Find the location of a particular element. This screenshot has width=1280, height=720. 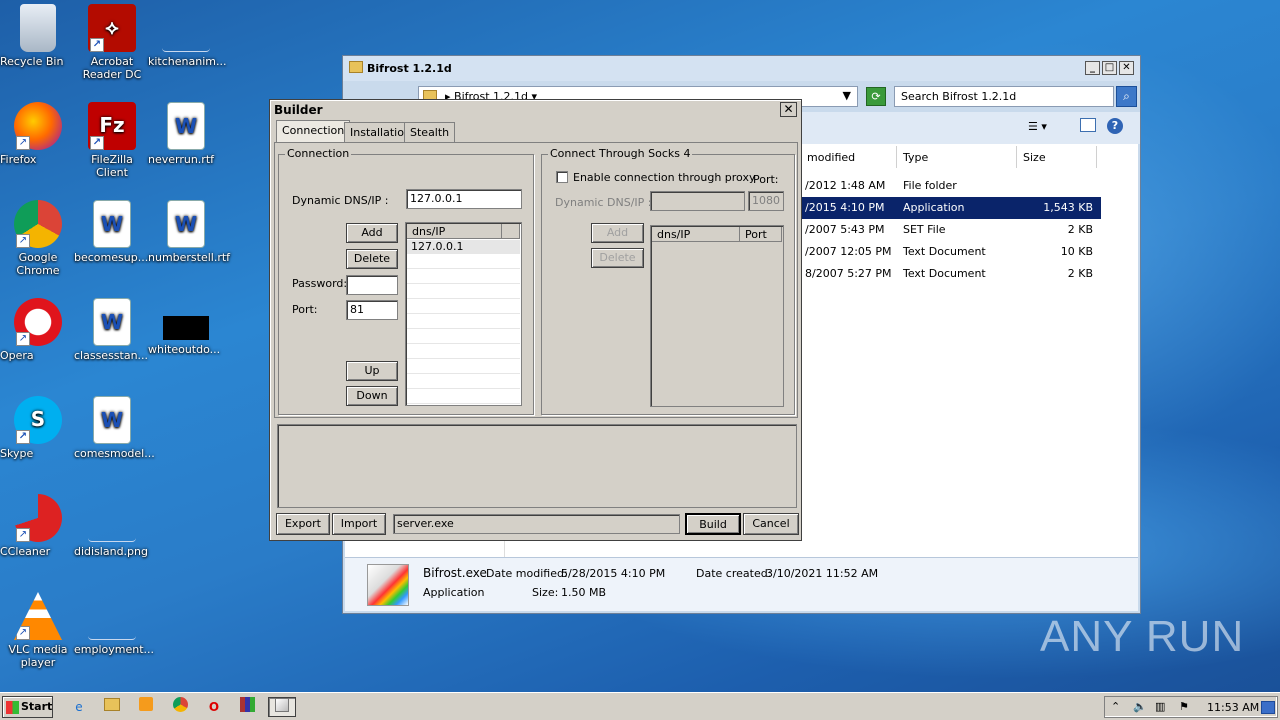

cancel-button: Cancel is located at coordinates (771, 524).